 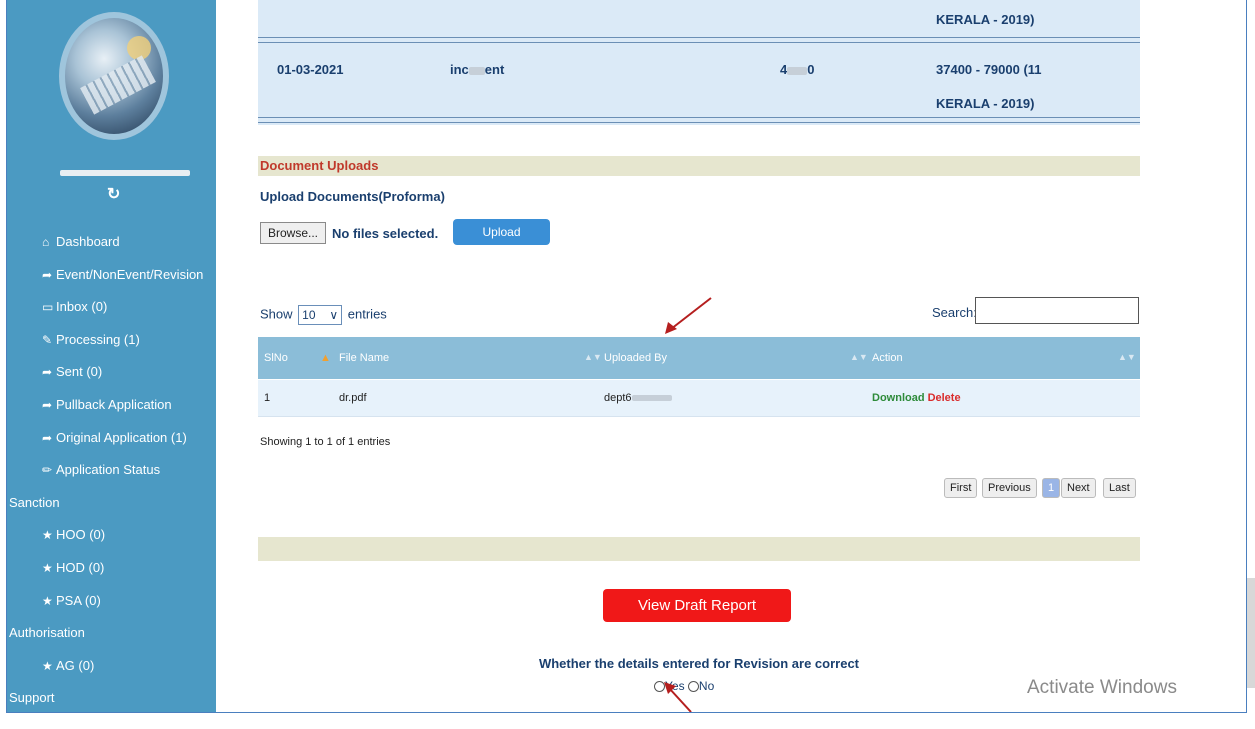 What do you see at coordinates (1102, 687) in the screenshot?
I see `activate-windows-watermark: Activate Windows` at bounding box center [1102, 687].